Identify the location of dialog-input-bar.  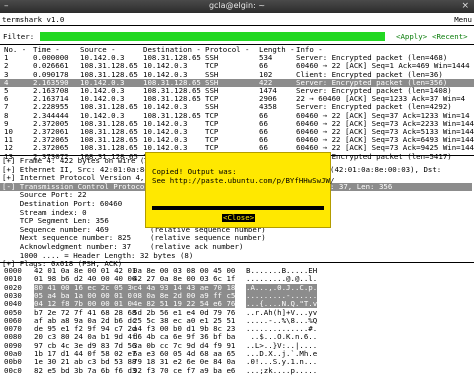
(238, 208).